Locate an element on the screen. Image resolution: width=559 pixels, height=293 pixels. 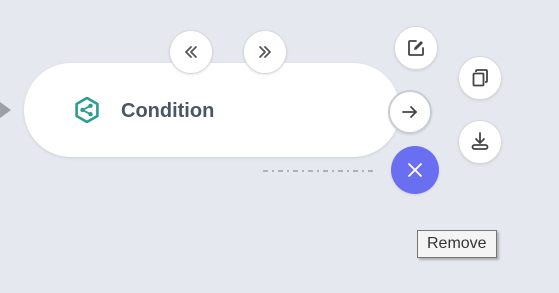
collapse-left-button is located at coordinates (191, 52).